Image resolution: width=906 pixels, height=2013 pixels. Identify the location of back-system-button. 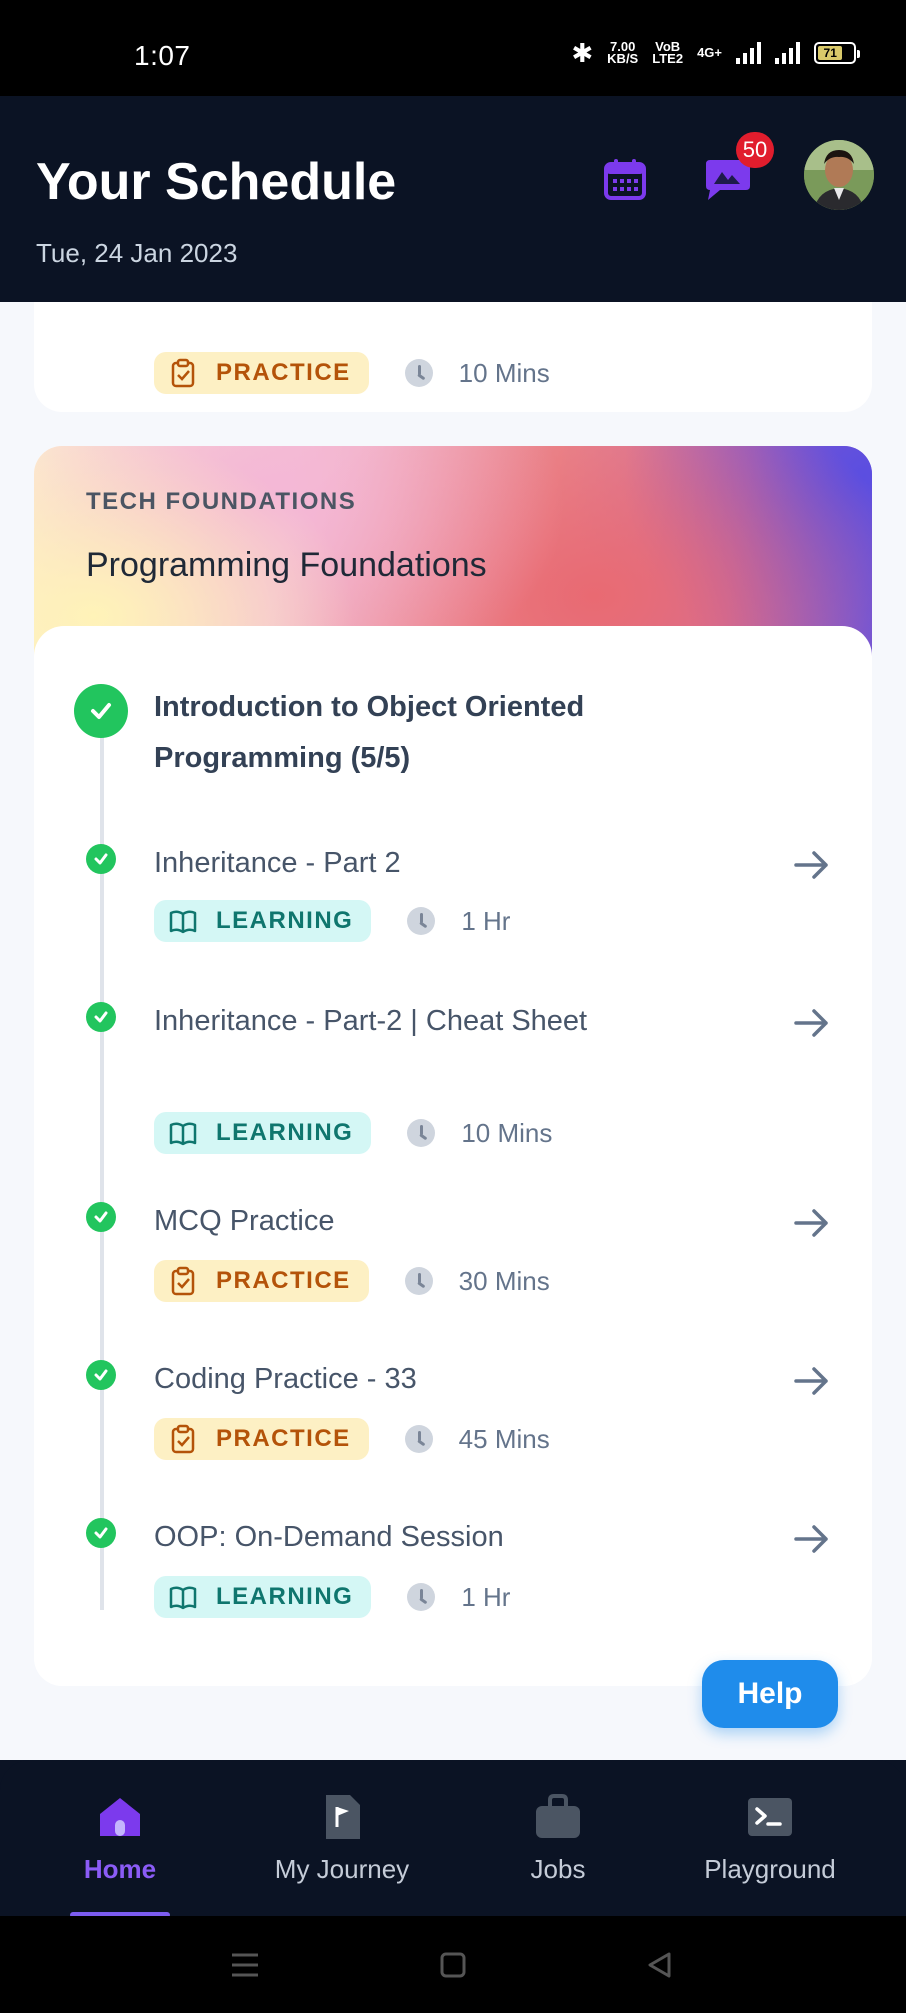
(659, 1965).